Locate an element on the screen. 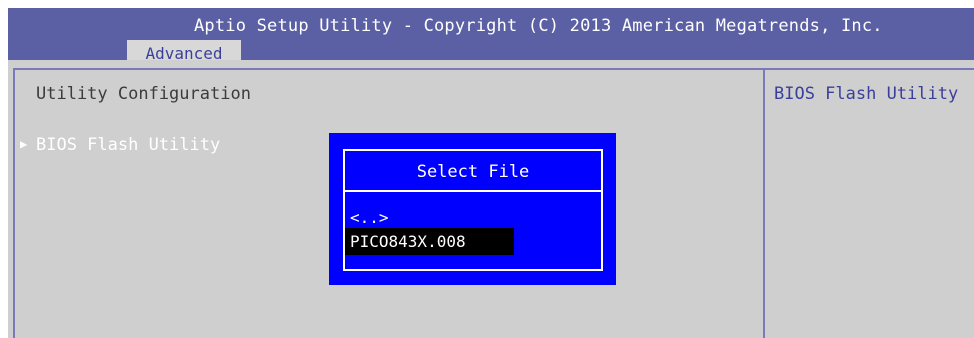 This screenshot has width=974, height=338. help-text: BIOS Flash Utility is located at coordinates (866, 94).